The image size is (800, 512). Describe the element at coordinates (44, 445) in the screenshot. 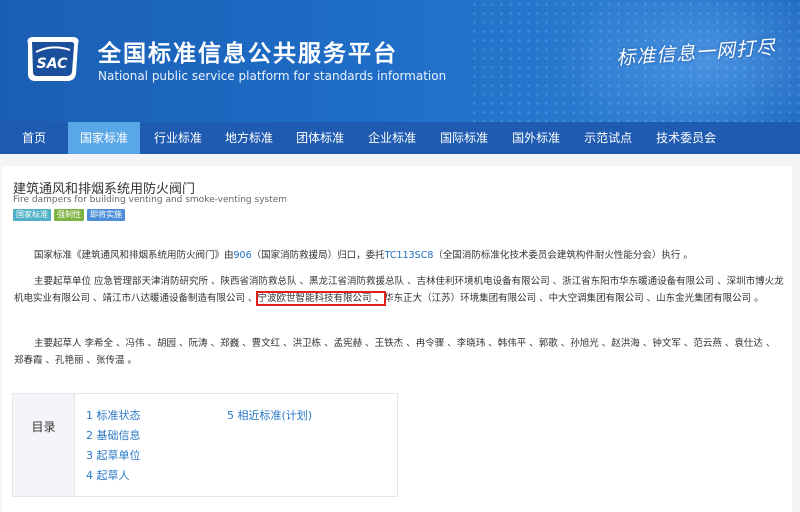

I see `toc-label: 目录` at that location.